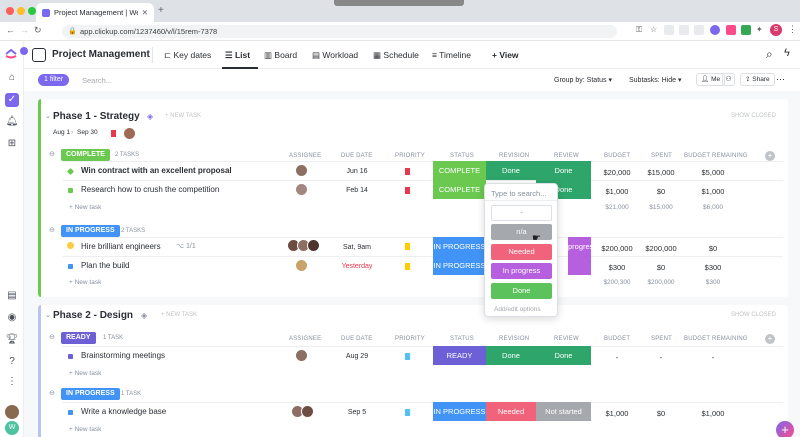 This screenshot has height=437, width=800. What do you see at coordinates (10, 30) in the screenshot?
I see `back-icon: ←` at bounding box center [10, 30].